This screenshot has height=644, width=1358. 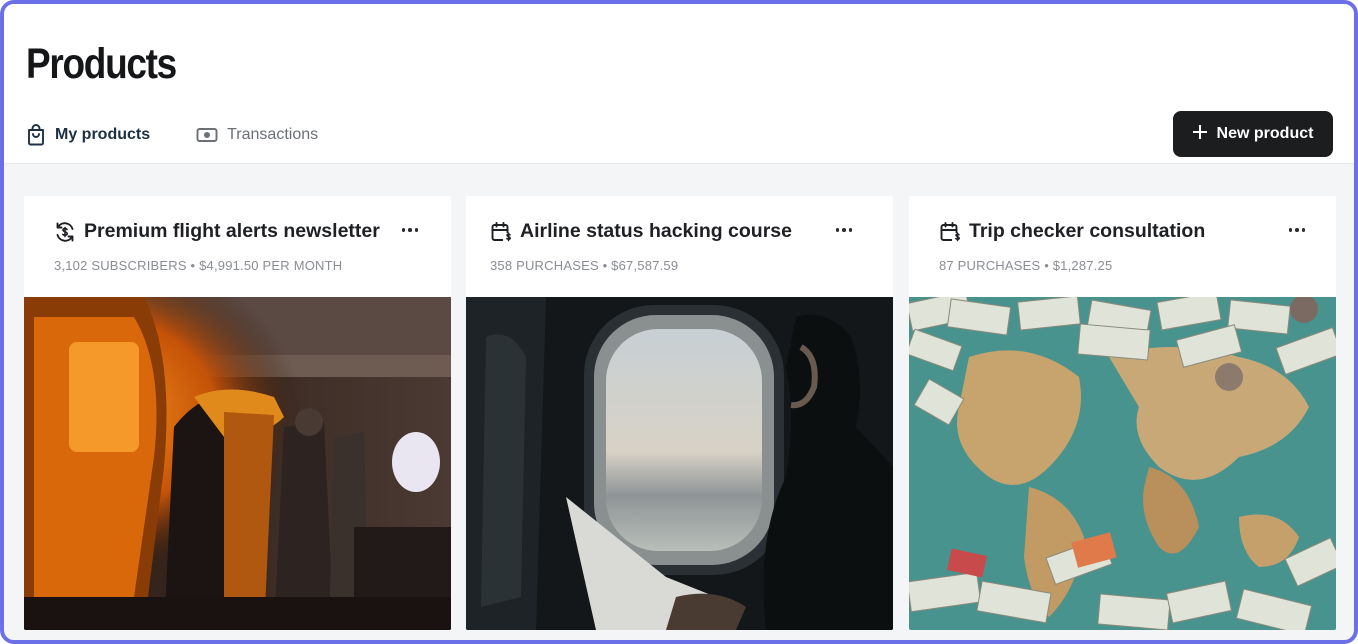 What do you see at coordinates (103, 134) in the screenshot?
I see `tab-my-products-label: My products` at bounding box center [103, 134].